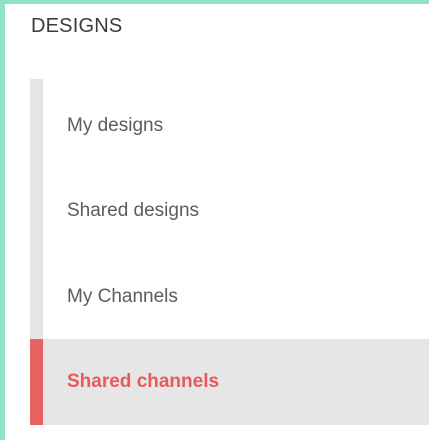 This screenshot has height=440, width=429. What do you see at coordinates (122, 296) in the screenshot?
I see `nav-item-label: My Channels` at bounding box center [122, 296].